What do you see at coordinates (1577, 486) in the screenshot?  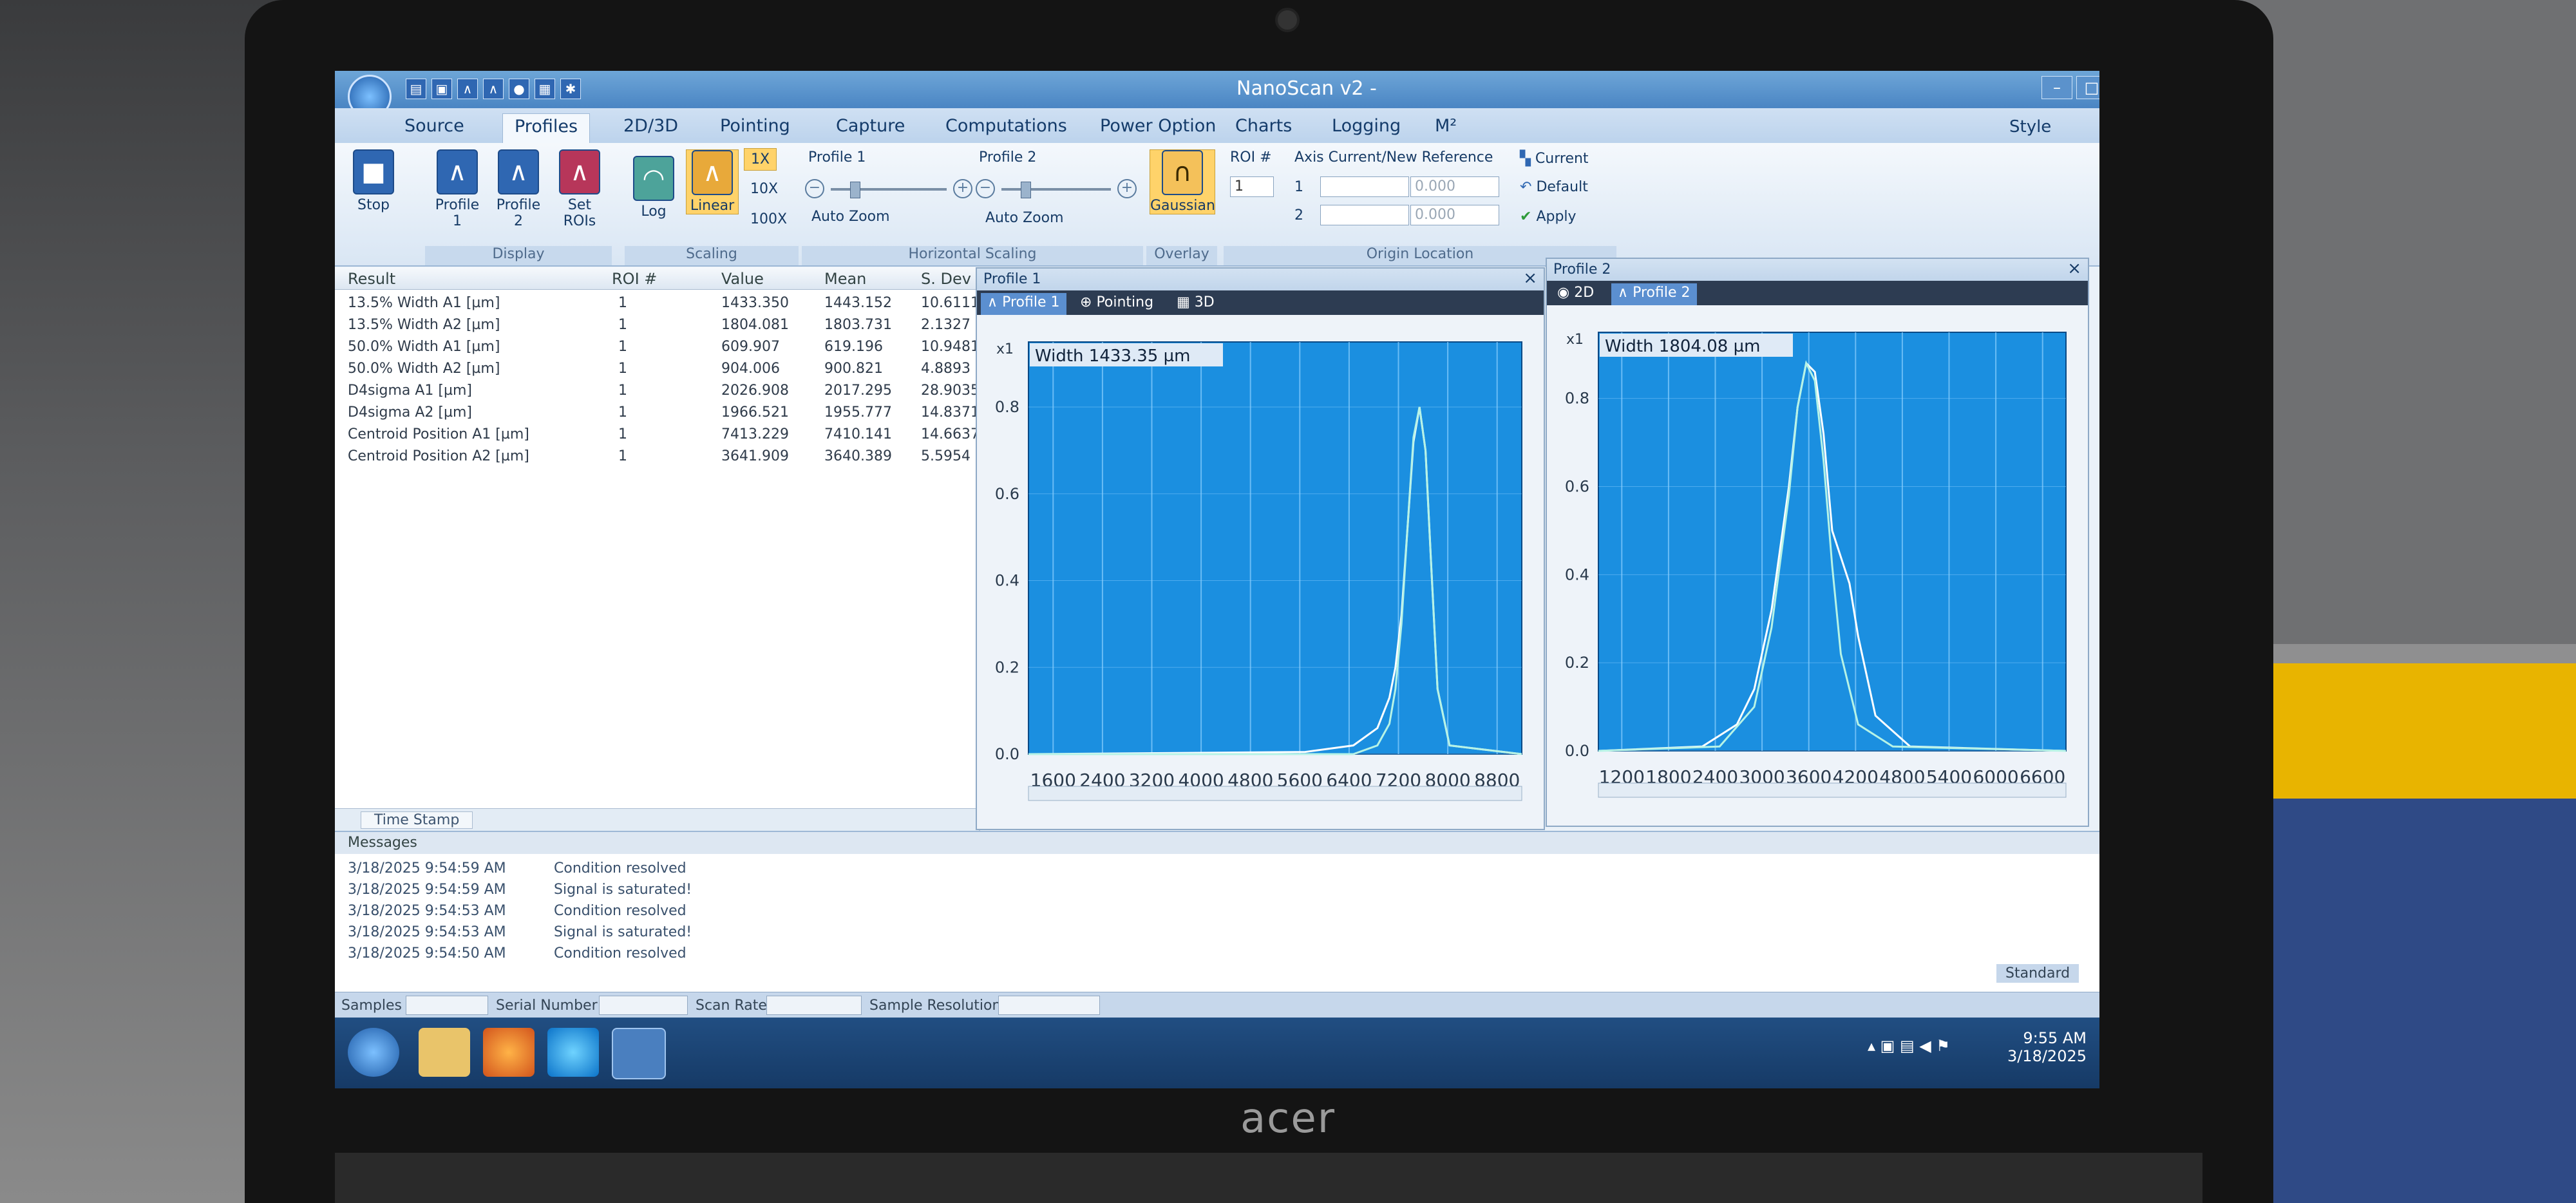 I see `y-tick-label: 0.6` at bounding box center [1577, 486].